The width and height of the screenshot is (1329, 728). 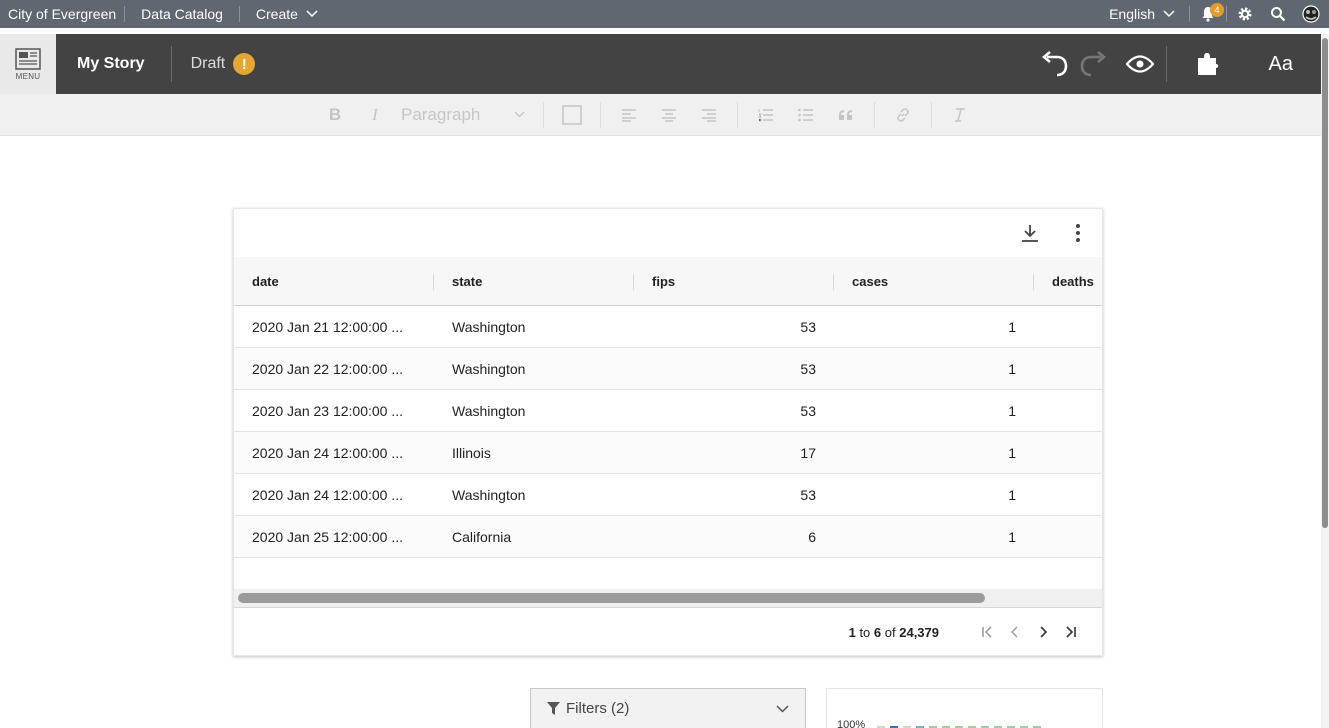 What do you see at coordinates (808, 453) in the screenshot?
I see `cell-fips: 17` at bounding box center [808, 453].